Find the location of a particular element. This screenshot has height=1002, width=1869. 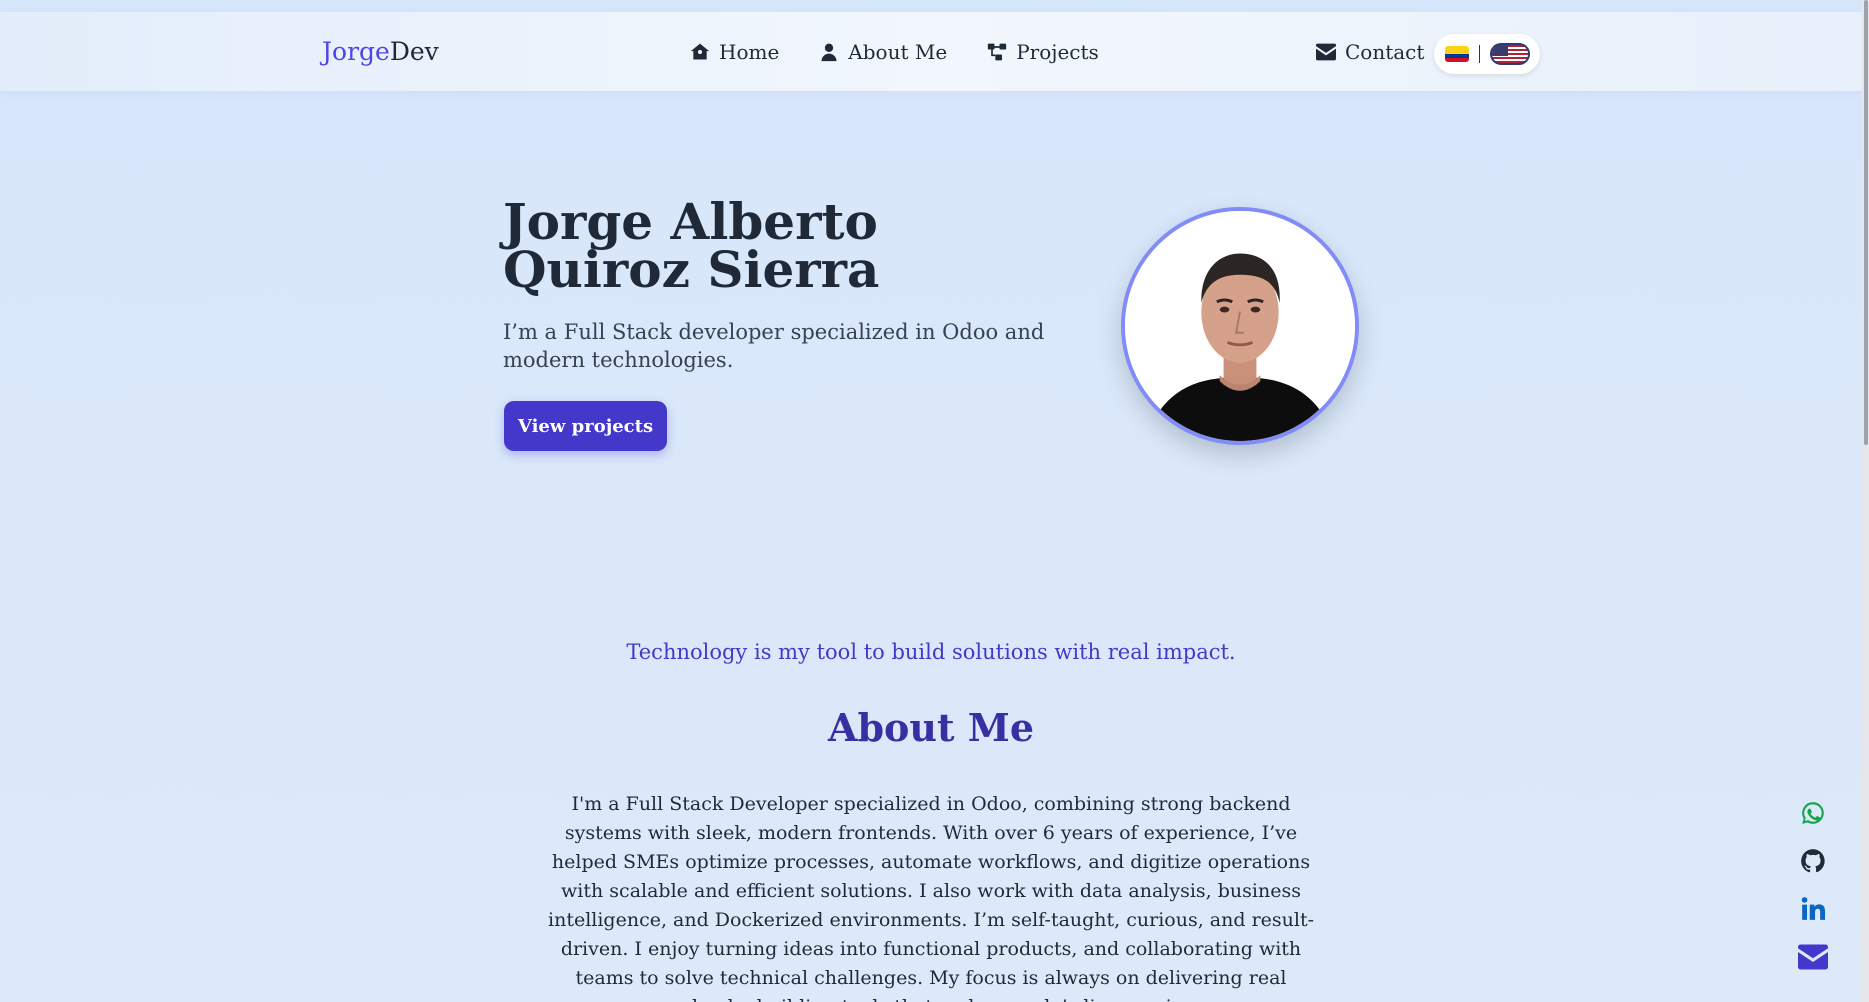

language-divider is located at coordinates (1479, 54).